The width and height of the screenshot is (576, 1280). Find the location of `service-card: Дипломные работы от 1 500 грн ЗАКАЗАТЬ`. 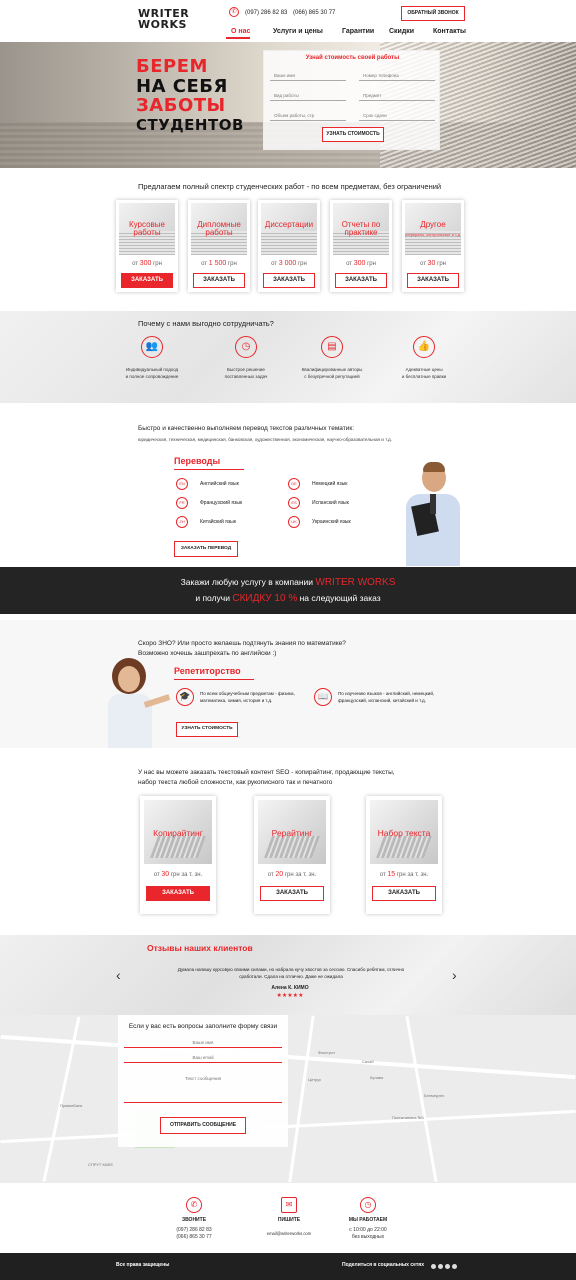

service-card: Дипломные работы от 1 500 грн ЗАКАЗАТЬ is located at coordinates (219, 246).